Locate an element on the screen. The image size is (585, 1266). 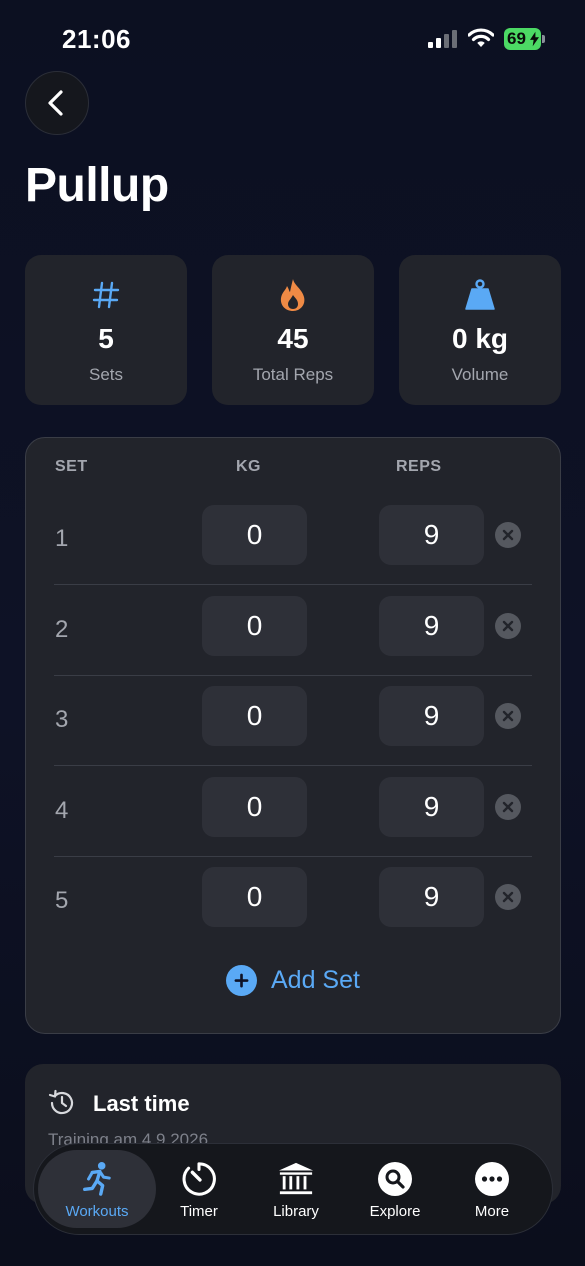
set-number: 5 is located at coordinates (62, 900).